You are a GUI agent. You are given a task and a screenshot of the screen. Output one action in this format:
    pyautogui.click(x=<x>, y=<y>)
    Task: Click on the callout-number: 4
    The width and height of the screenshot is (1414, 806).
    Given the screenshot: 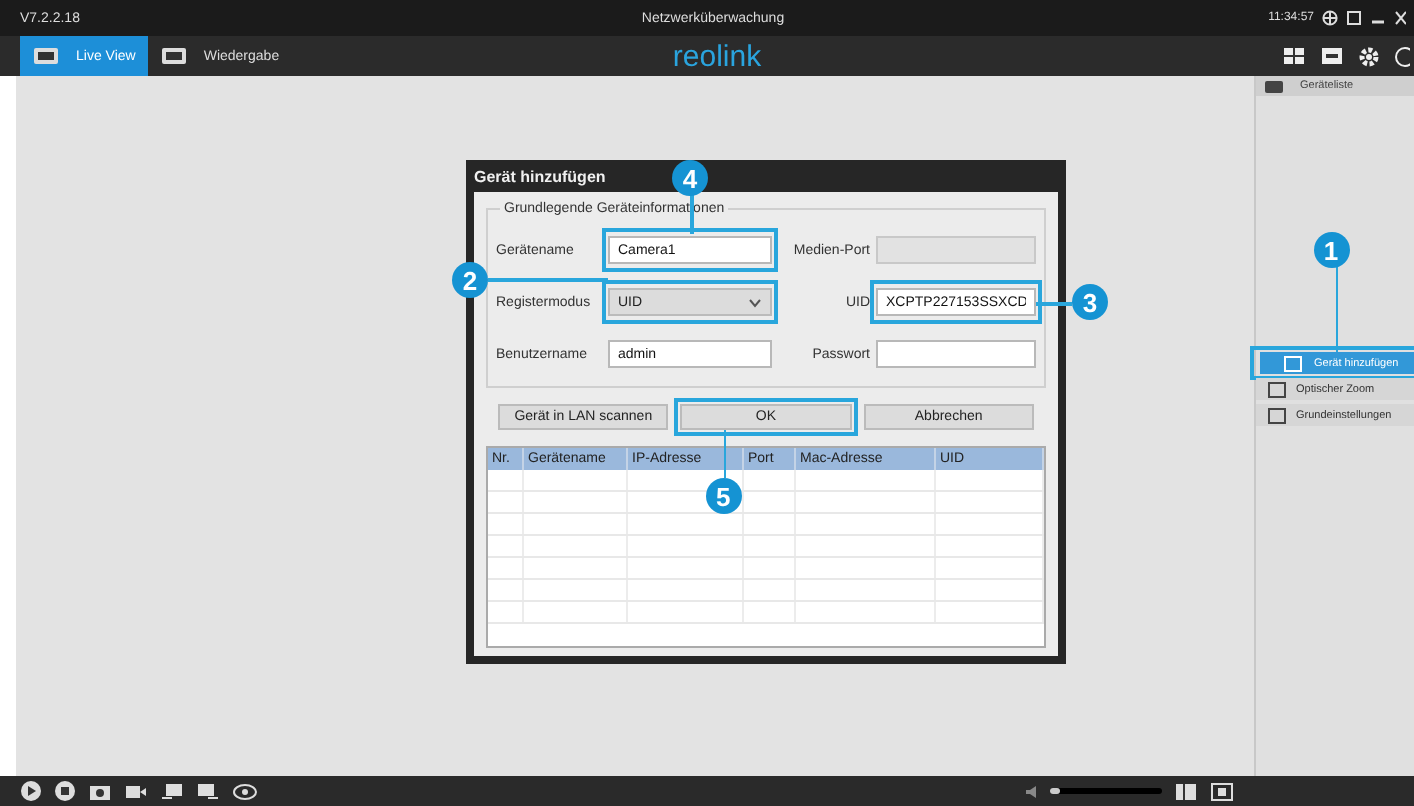 What is the action you would take?
    pyautogui.click(x=690, y=178)
    